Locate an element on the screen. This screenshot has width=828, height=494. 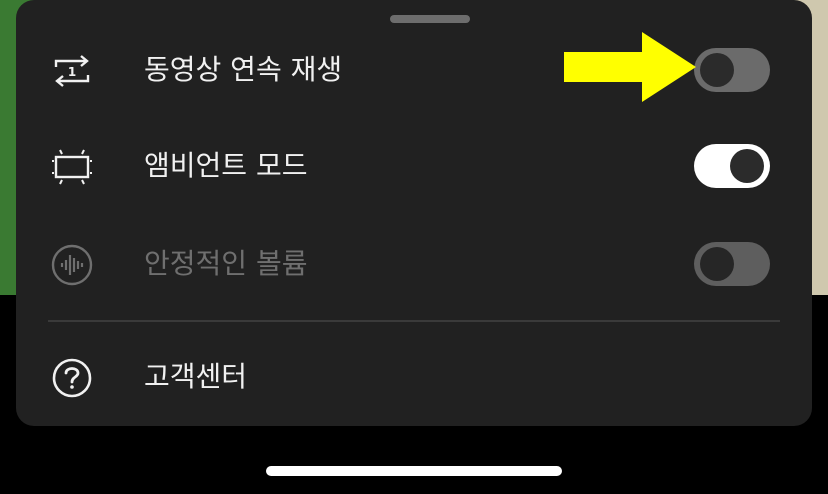
drag-handle is located at coordinates (430, 19).